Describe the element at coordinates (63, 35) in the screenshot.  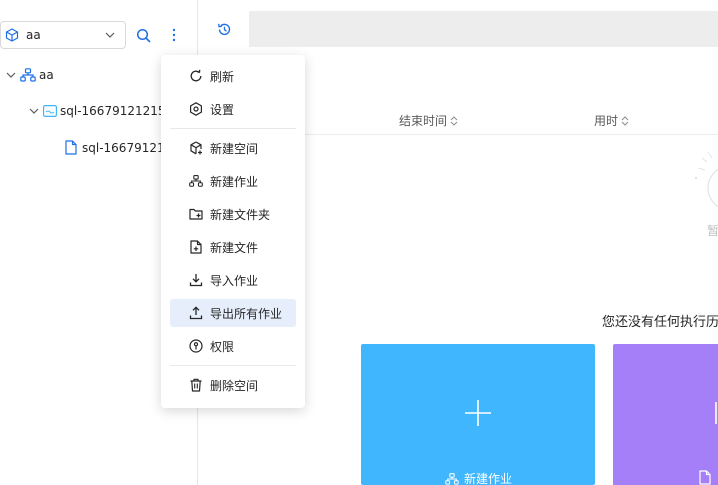
I see `workspace-select: aa` at that location.